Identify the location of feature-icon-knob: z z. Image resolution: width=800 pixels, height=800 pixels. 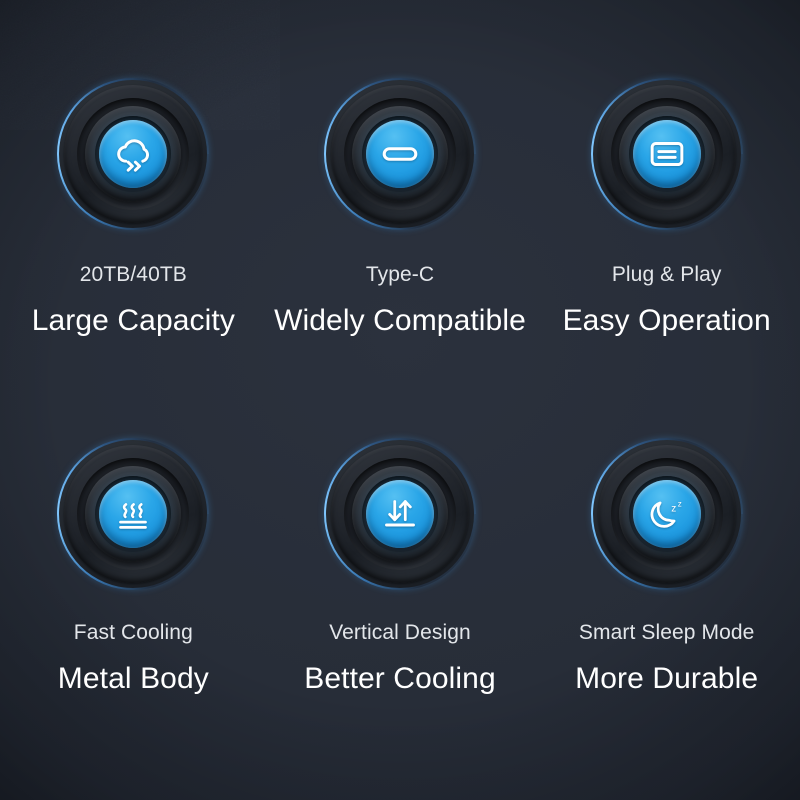
(666, 517).